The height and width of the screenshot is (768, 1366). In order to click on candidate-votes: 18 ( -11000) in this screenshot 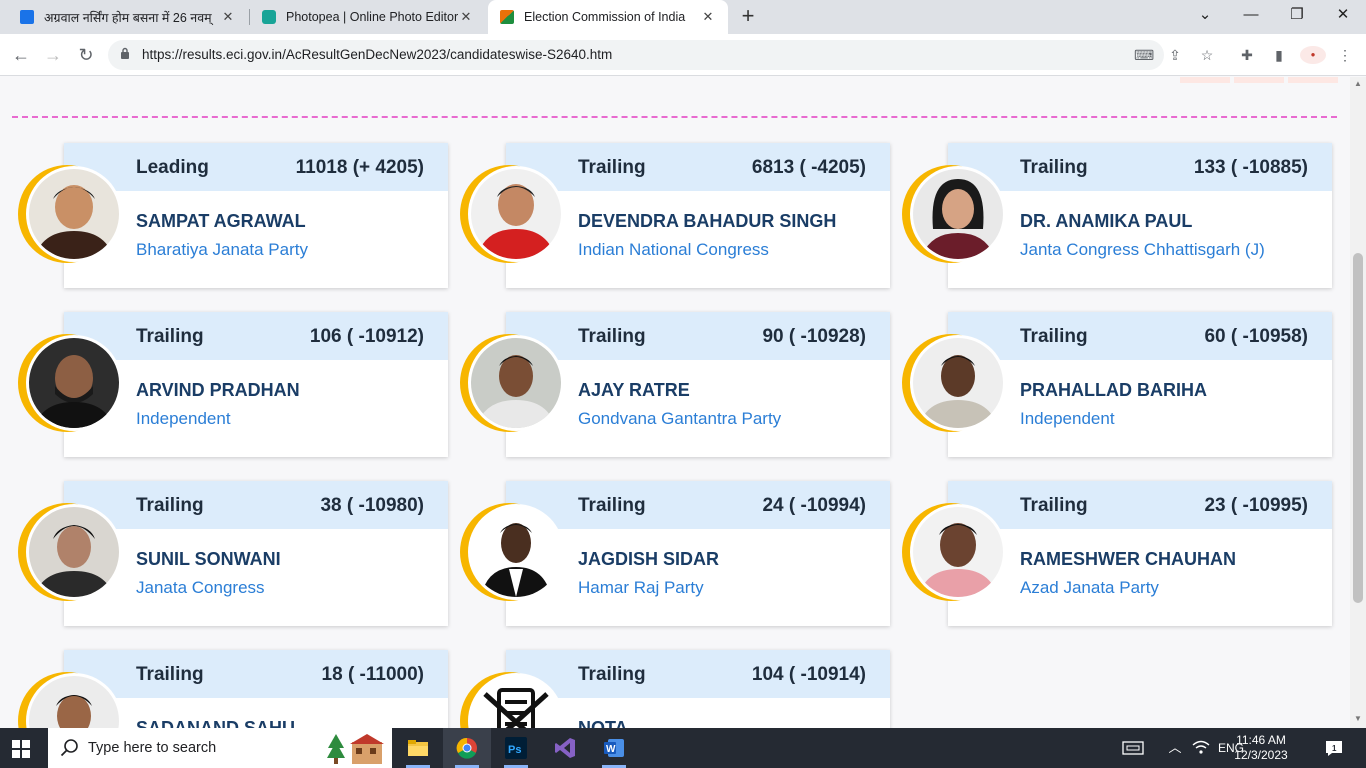, I will do `click(372, 674)`.